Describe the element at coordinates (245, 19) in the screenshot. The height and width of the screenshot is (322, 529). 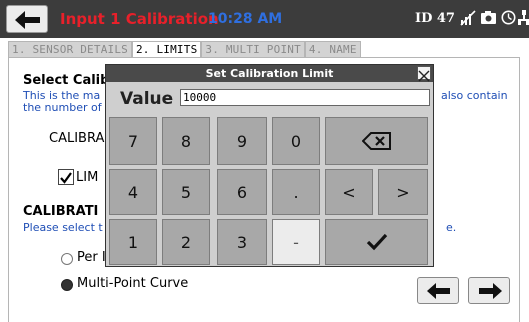
I see `clock-time: 10:28 AM` at that location.